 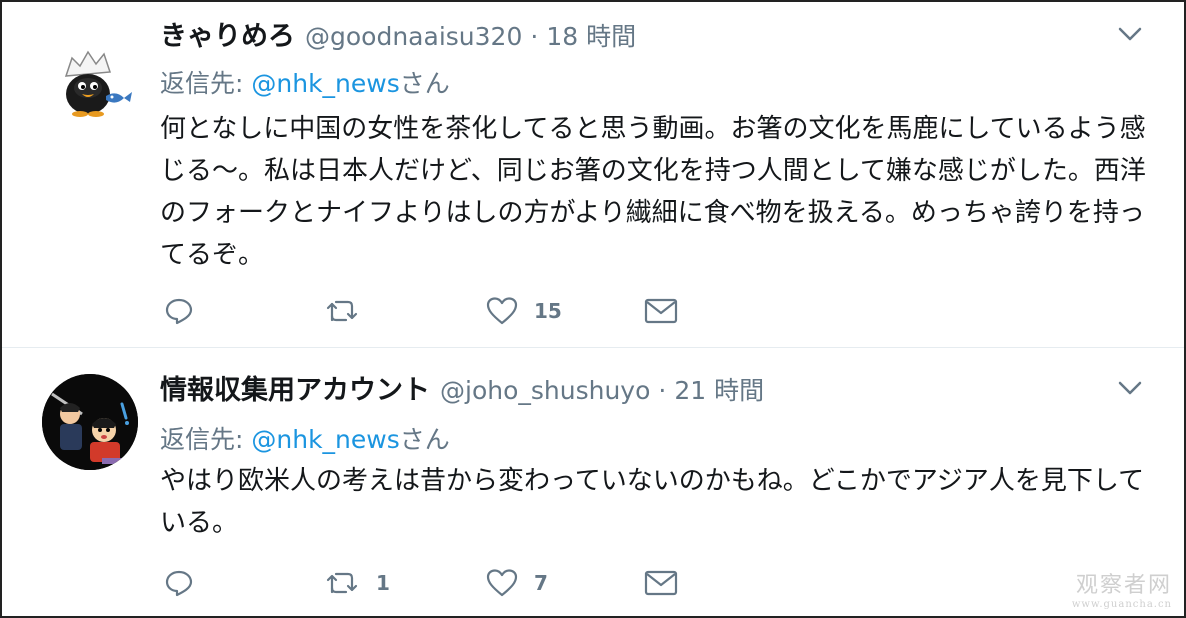 I want to click on user-handle: @joho_shushuyo, so click(x=545, y=390).